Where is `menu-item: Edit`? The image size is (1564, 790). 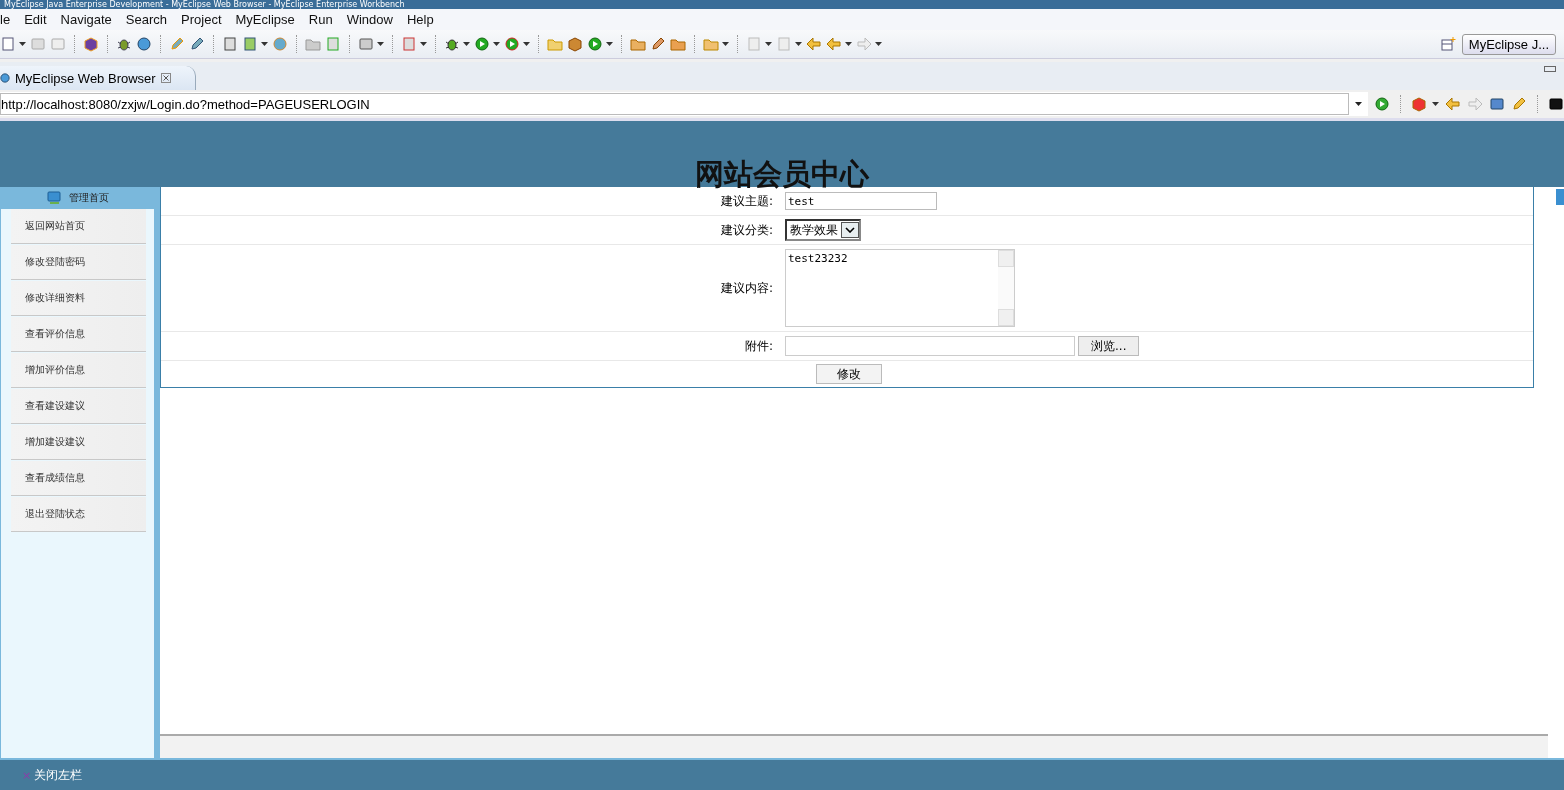
menu-item: Edit is located at coordinates (35, 19).